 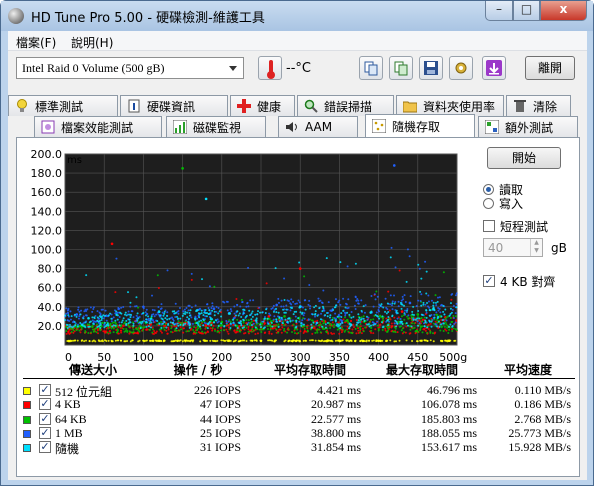 What do you see at coordinates (450, 105) in the screenshot?
I see `tab-folder-usage: 資料夾使用率` at bounding box center [450, 105].